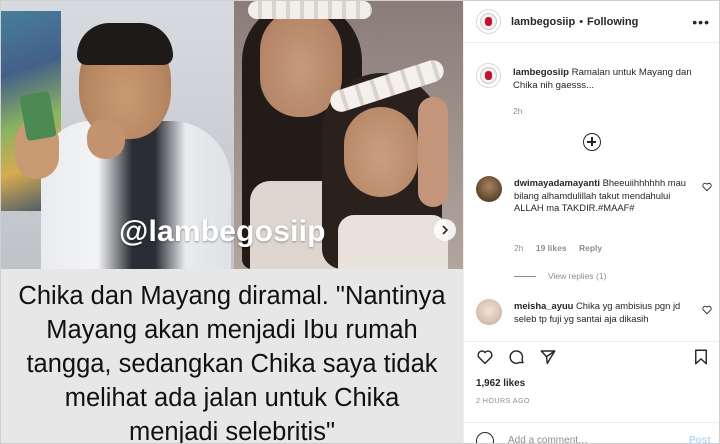 The image size is (720, 444). Describe the element at coordinates (591, 356) in the screenshot. I see `action-bar` at that location.